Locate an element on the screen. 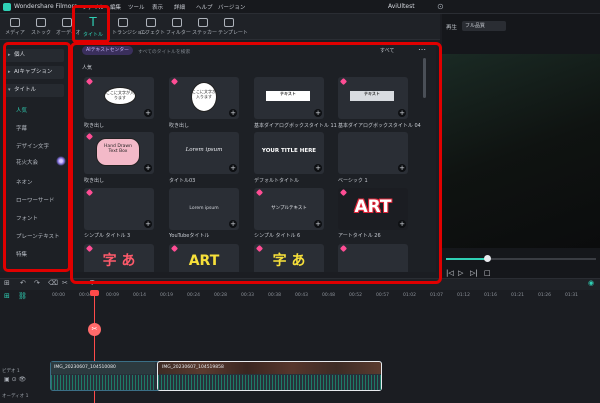 The image size is (600, 403). undo-icon: ↶ is located at coordinates (23, 283).